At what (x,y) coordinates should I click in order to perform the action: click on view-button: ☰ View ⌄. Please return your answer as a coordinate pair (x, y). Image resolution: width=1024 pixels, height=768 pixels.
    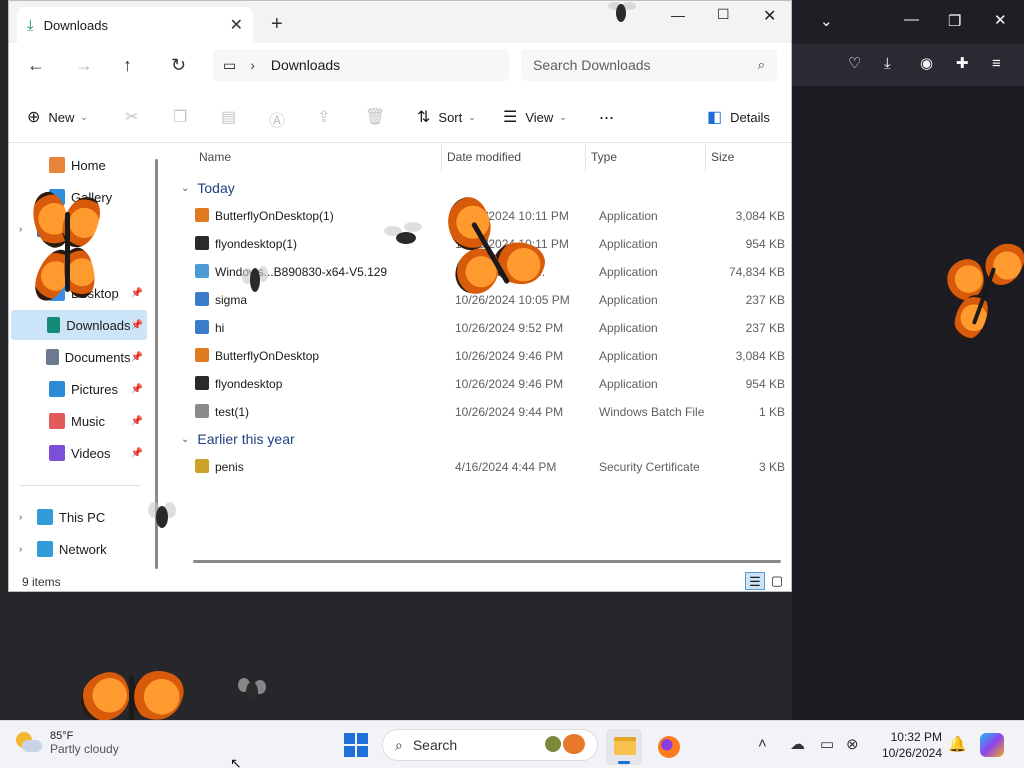
    Looking at the image, I should click on (535, 117).